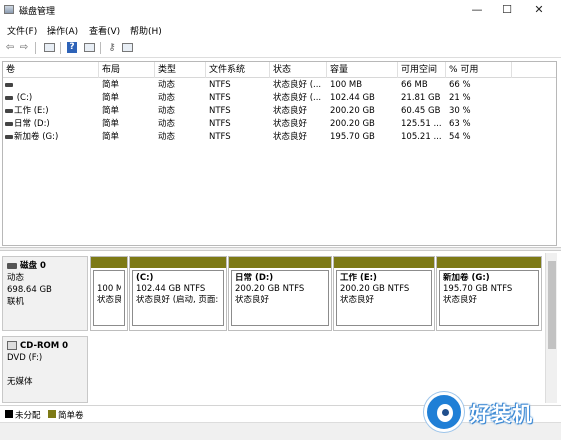 This screenshot has width=561, height=440. Describe the element at coordinates (280, 10) in the screenshot. I see `title-bar: 磁盘管理 — ☐ ✕` at that location.